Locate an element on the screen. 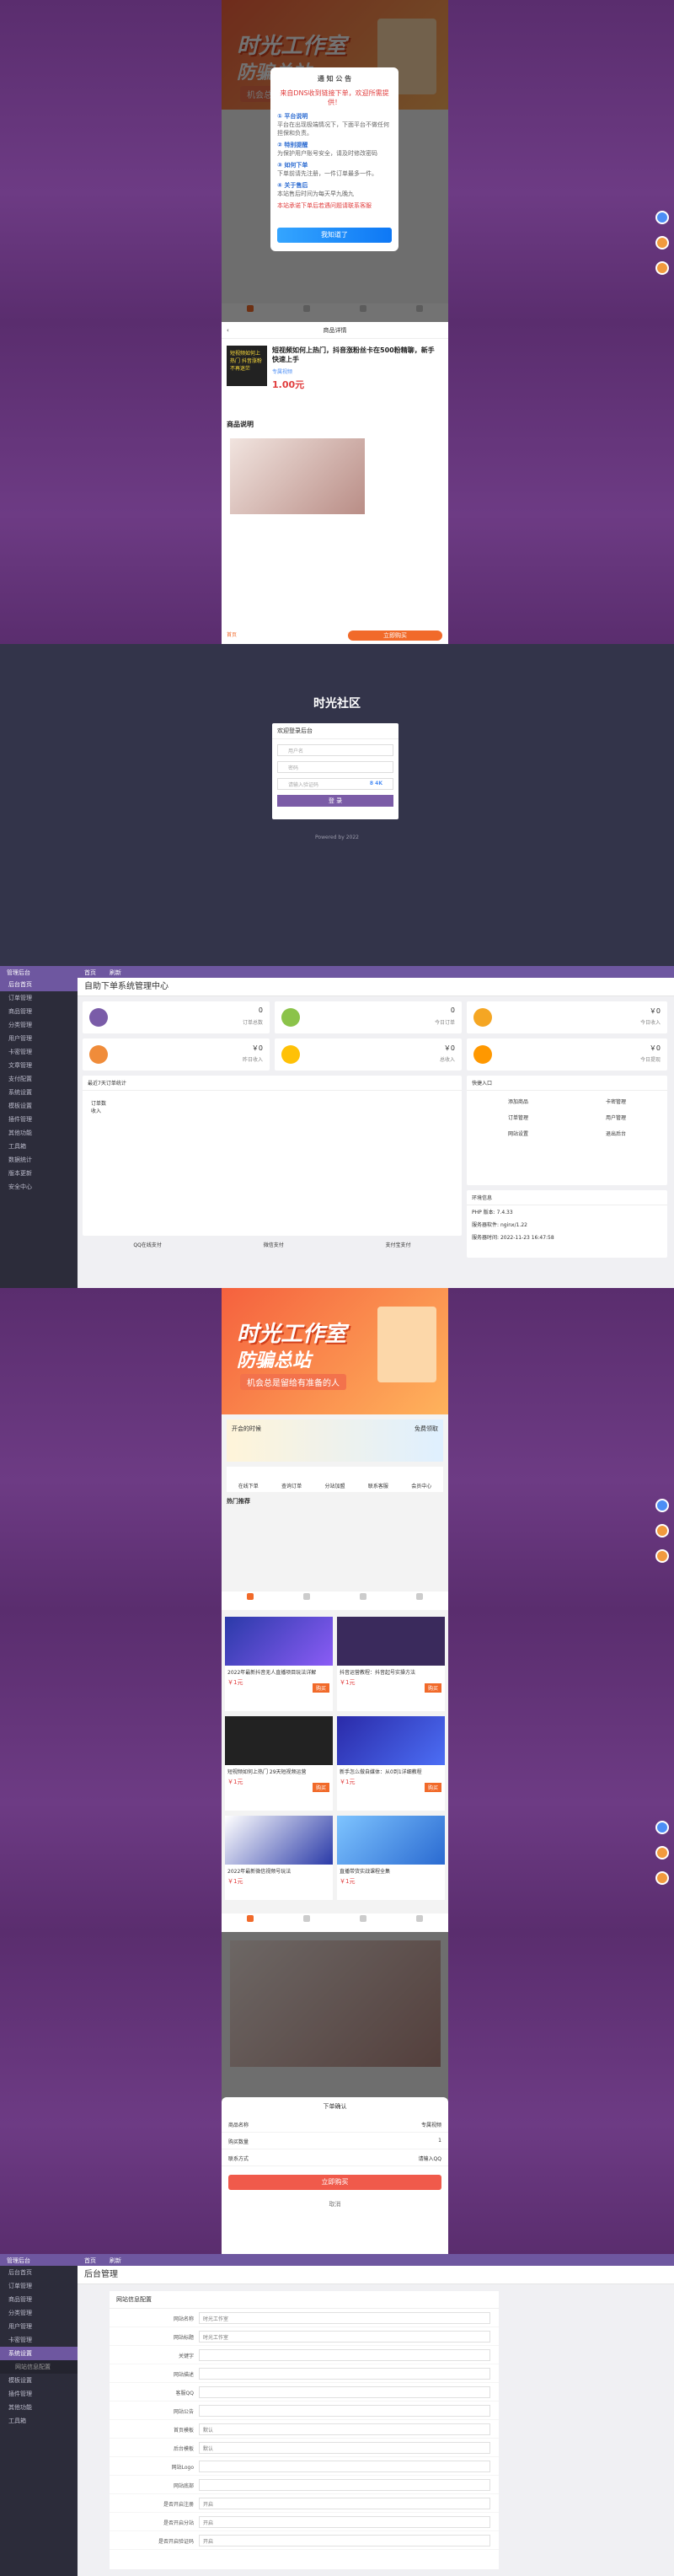 The image size is (674, 2576). sidebar-item: 版本更新 is located at coordinates (39, 1173).